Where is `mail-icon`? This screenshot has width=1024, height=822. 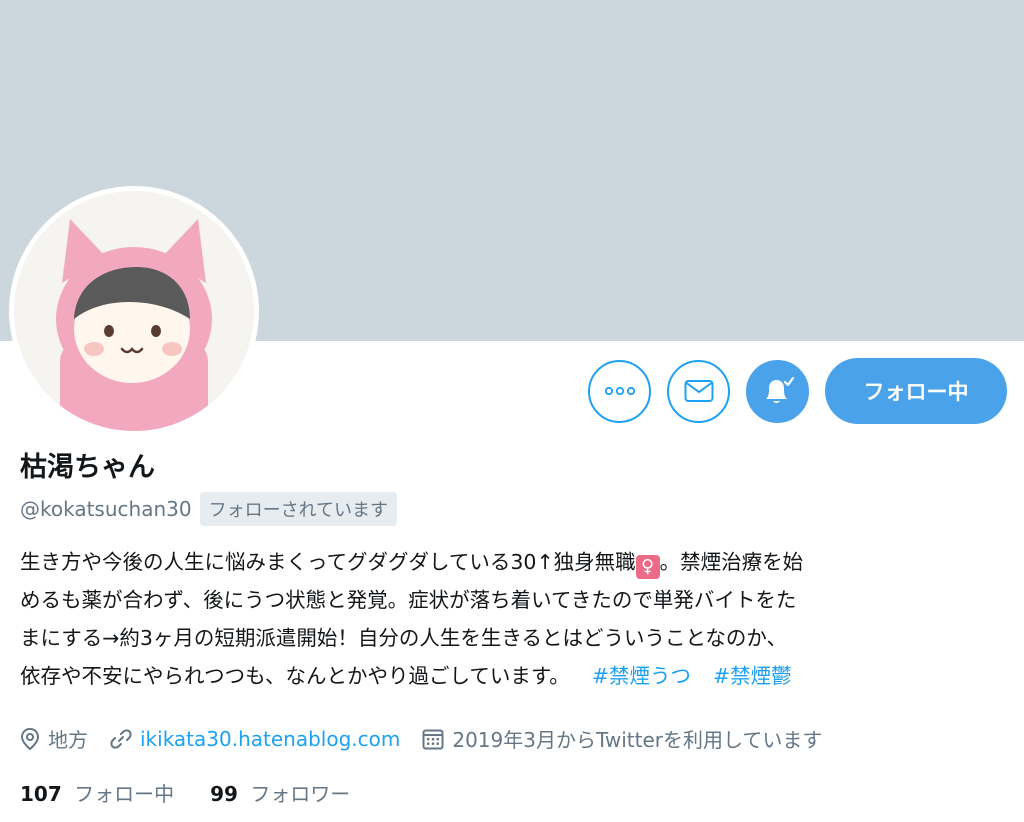
mail-icon is located at coordinates (698, 391).